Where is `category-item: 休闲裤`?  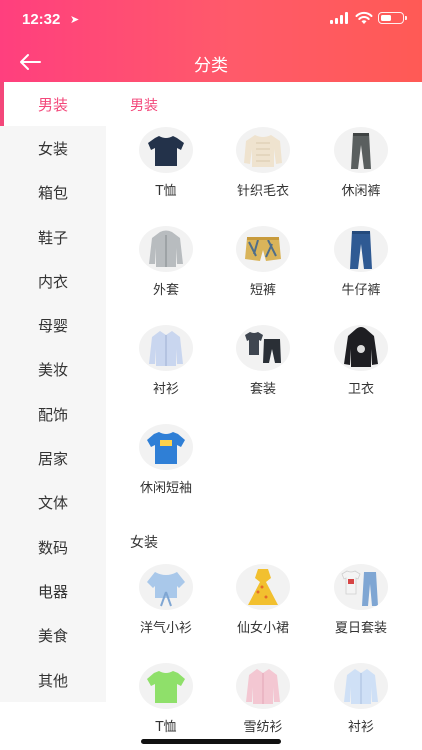 category-item: 休闲裤 is located at coordinates (361, 172).